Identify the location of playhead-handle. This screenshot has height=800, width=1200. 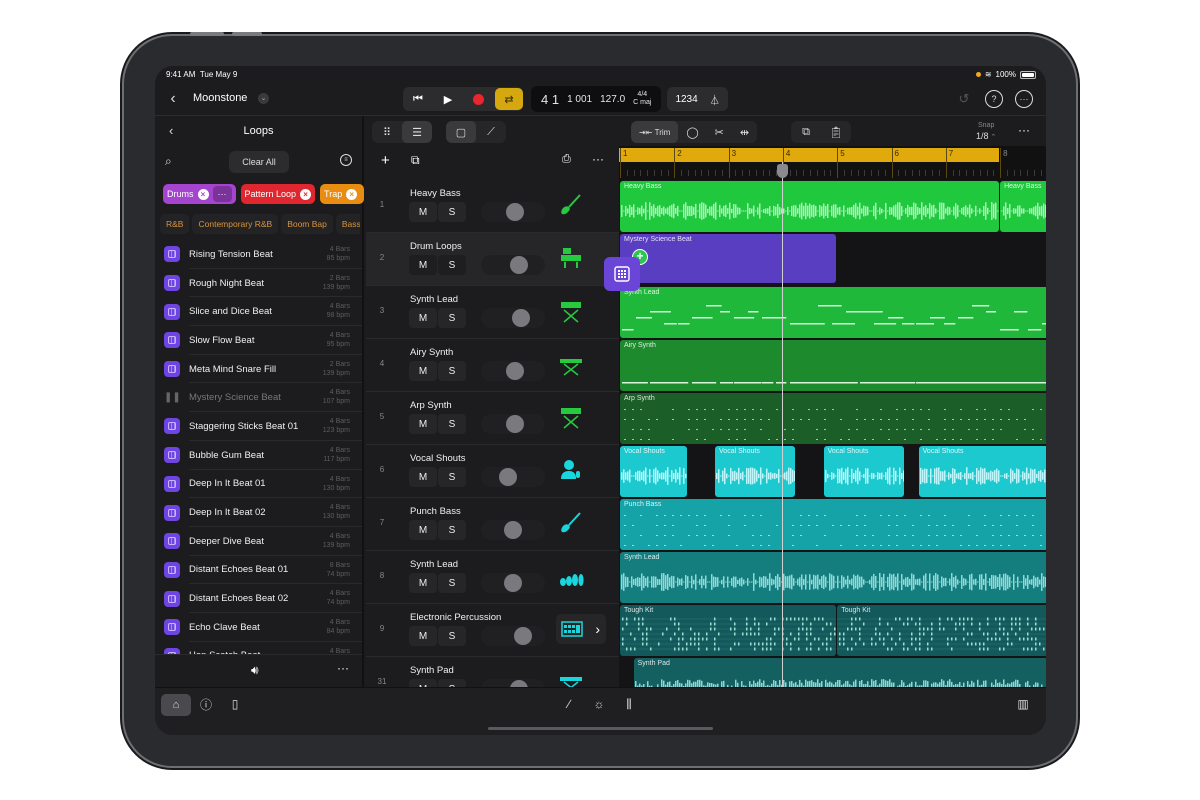
(782, 171).